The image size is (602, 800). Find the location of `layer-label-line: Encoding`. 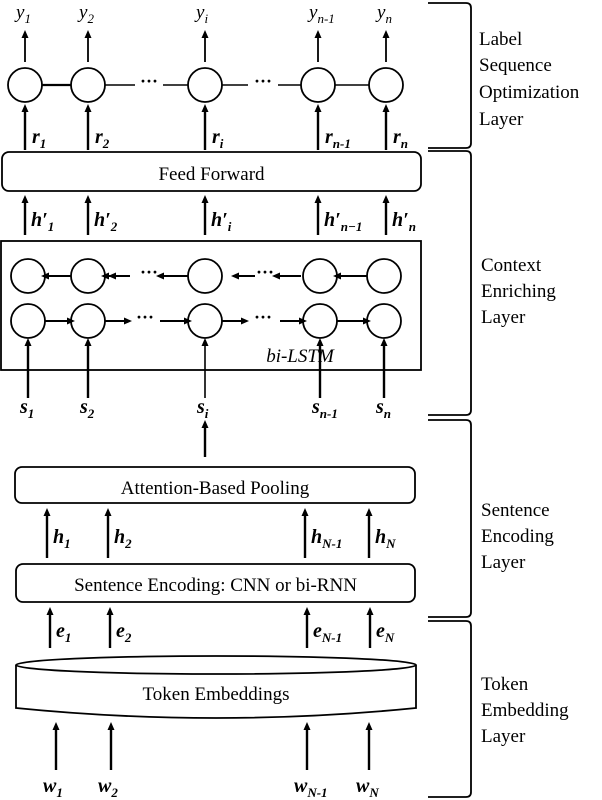

layer-label-line: Encoding is located at coordinates (517, 536).